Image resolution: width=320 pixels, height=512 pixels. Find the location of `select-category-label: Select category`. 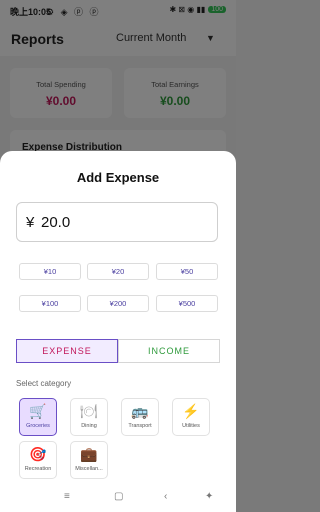

select-category-label: Select category is located at coordinates (44, 383).